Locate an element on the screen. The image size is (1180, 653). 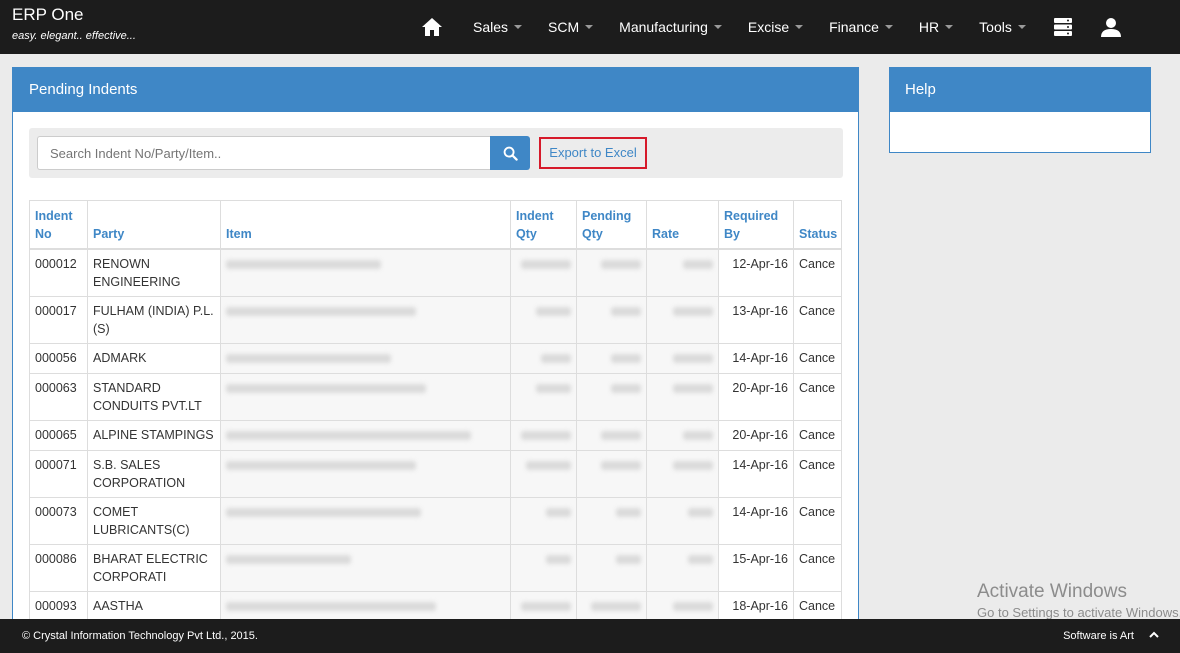
menu-sales: Sales is located at coordinates (497, 27).